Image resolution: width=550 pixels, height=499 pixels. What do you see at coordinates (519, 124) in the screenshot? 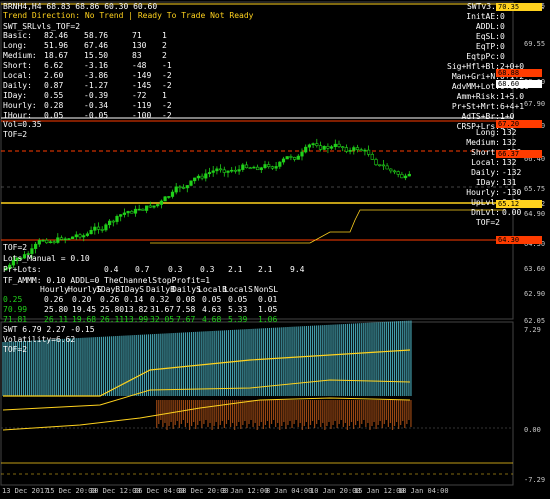
I see `price-badge: 67.20` at bounding box center [519, 124].